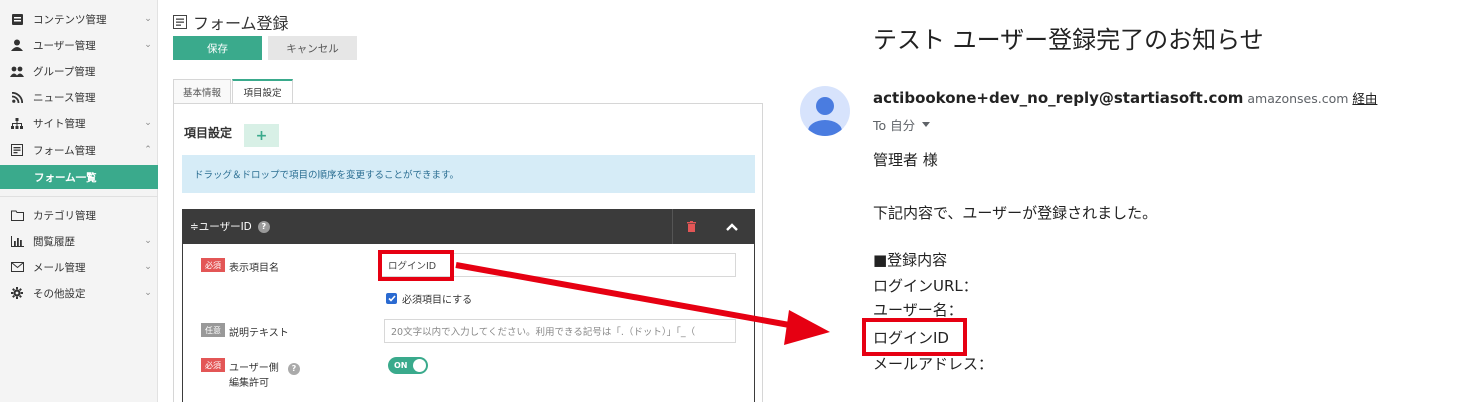 The width and height of the screenshot is (1477, 402). What do you see at coordinates (1015, 213) in the screenshot?
I see `email-body-line: 下記内容で、ユーザーが登録されました。` at bounding box center [1015, 213].